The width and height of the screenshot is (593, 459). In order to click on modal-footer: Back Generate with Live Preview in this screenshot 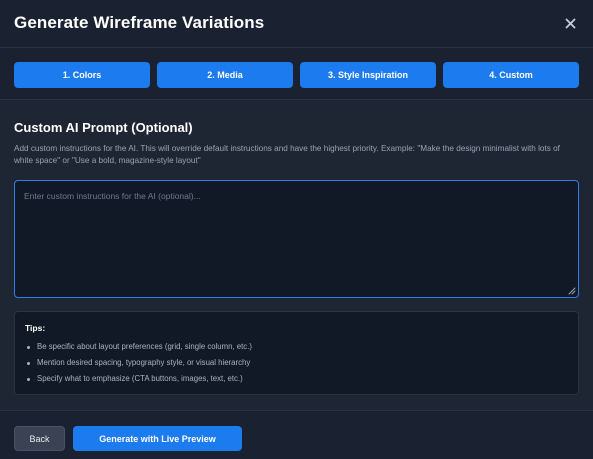, I will do `click(296, 434)`.